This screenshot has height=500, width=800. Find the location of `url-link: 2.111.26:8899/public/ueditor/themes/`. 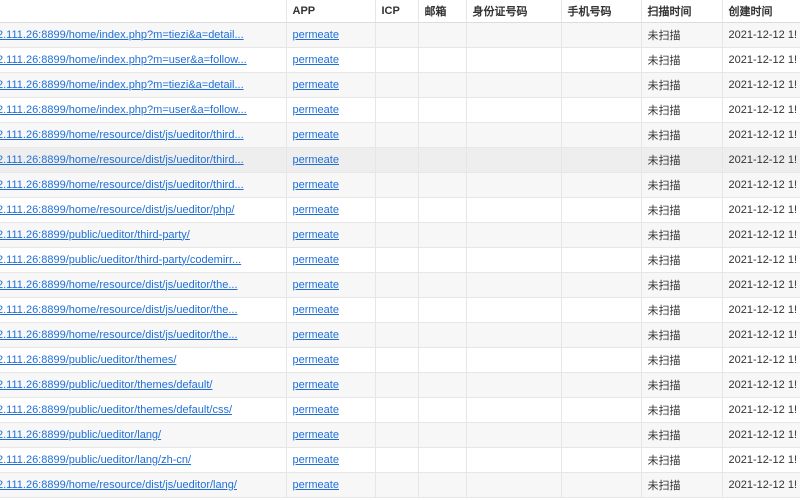

url-link: 2.111.26:8899/public/ueditor/themes/ is located at coordinates (142, 360).